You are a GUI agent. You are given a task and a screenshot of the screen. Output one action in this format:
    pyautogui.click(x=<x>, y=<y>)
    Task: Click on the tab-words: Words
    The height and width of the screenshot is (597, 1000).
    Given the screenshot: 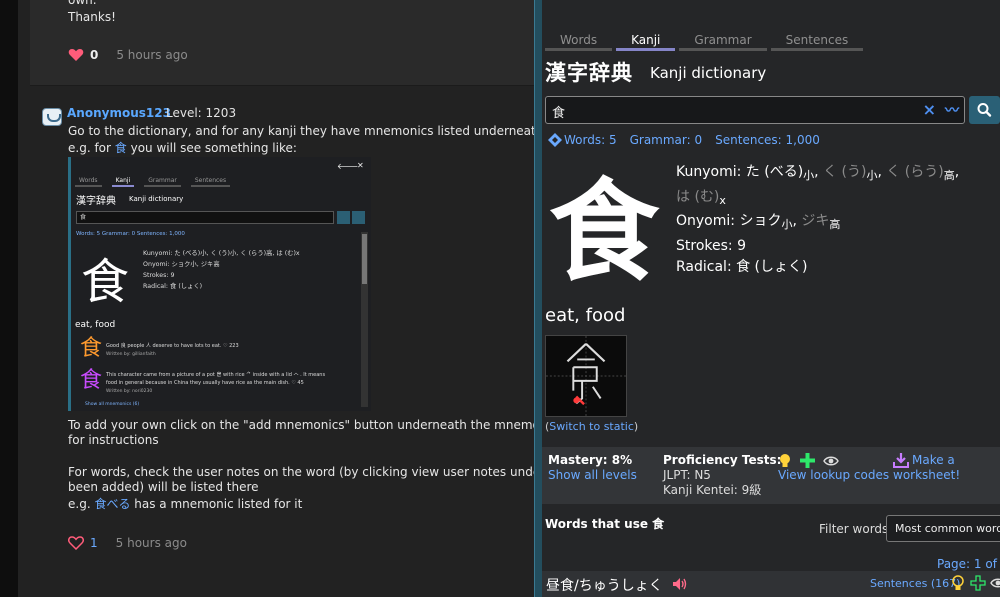 What is the action you would take?
    pyautogui.click(x=579, y=42)
    